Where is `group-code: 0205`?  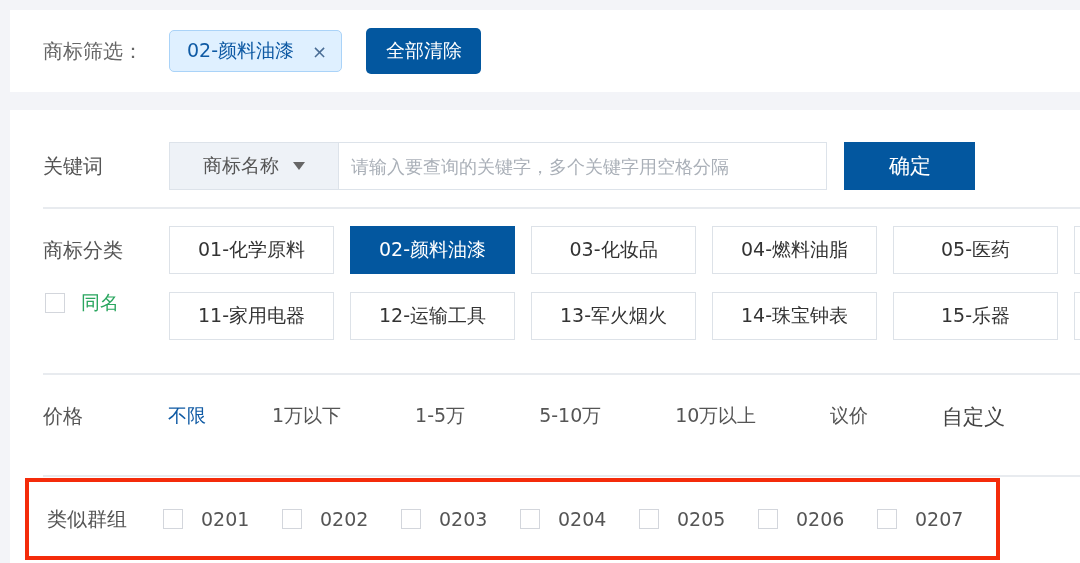
group-code: 0205 is located at coordinates (701, 519).